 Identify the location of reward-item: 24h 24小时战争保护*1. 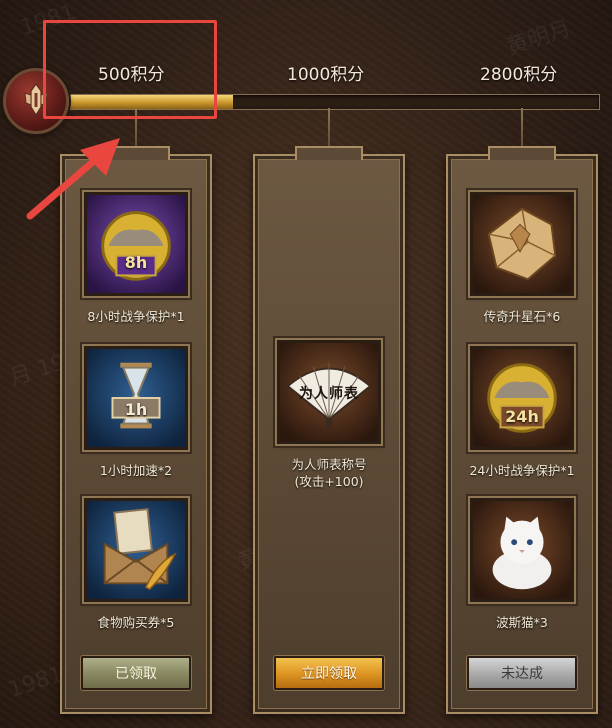
(522, 411).